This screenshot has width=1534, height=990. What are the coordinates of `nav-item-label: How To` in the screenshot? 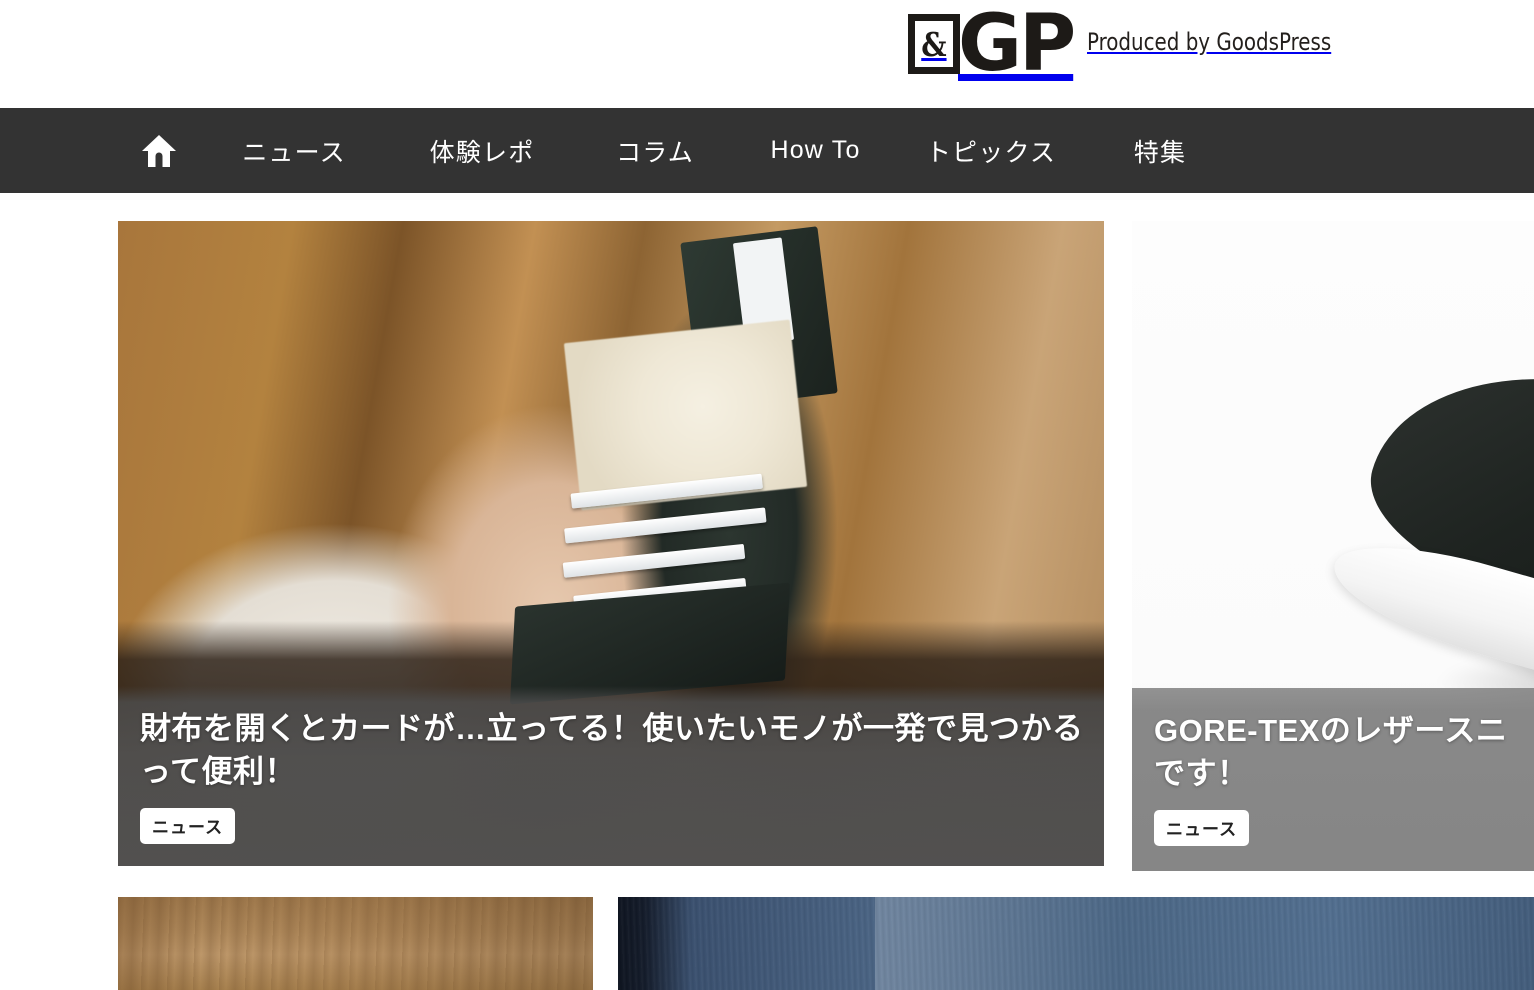 It's located at (815, 150).